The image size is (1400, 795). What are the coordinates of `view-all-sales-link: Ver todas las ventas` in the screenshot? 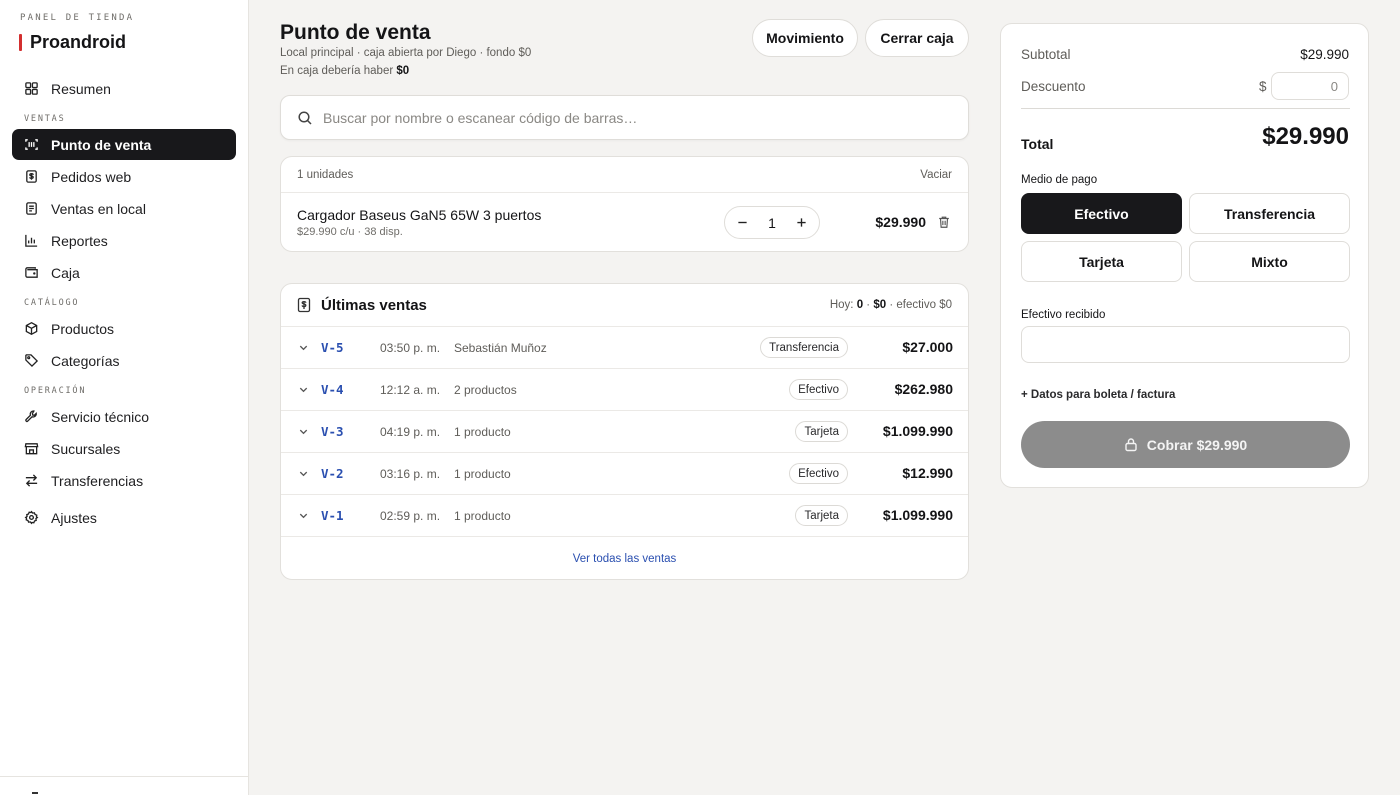 It's located at (624, 559).